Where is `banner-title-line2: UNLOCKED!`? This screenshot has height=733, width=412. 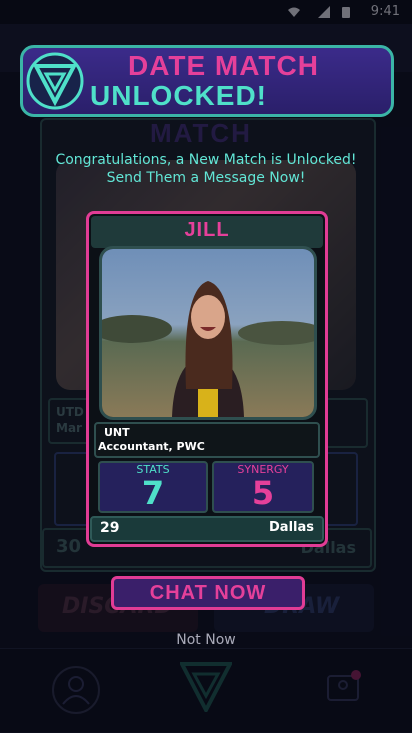
banner-title-line2: UNLOCKED! is located at coordinates (178, 95).